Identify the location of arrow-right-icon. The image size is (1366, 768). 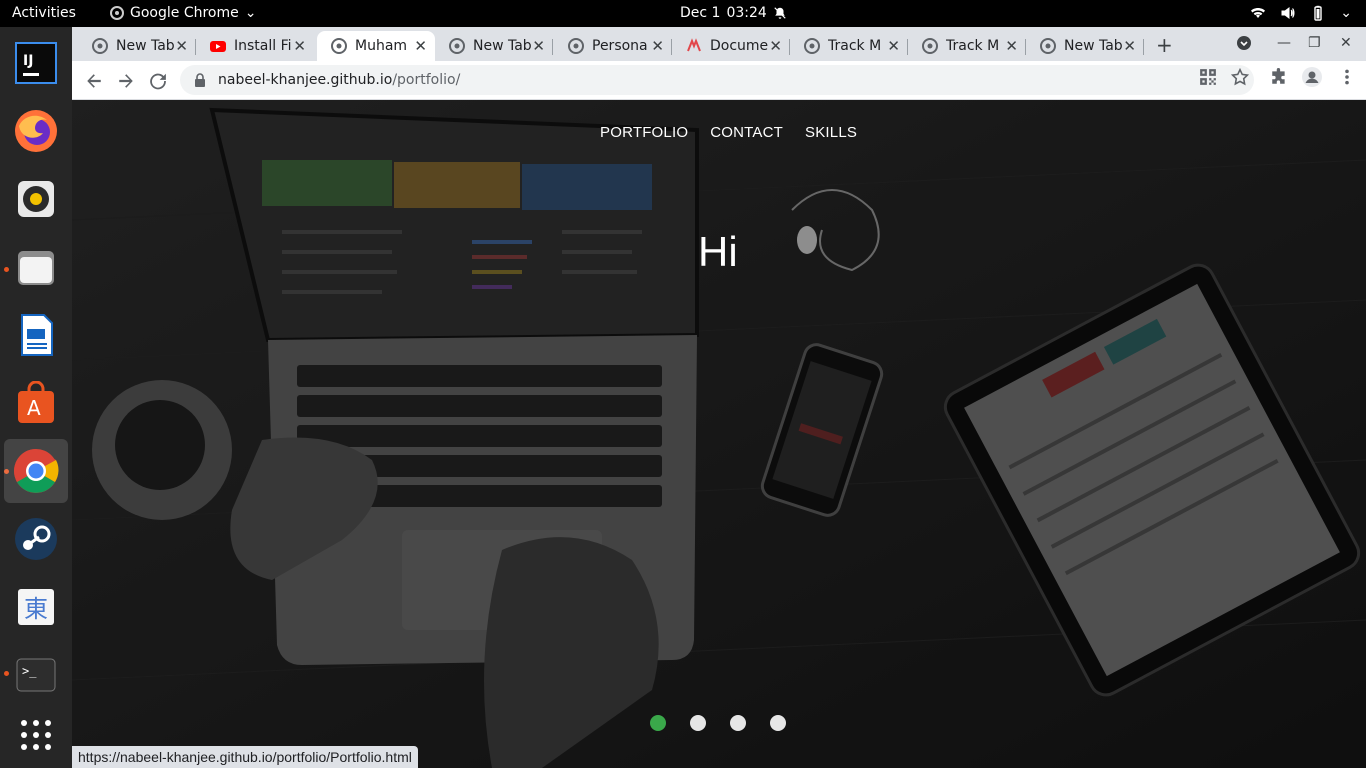
(126, 81).